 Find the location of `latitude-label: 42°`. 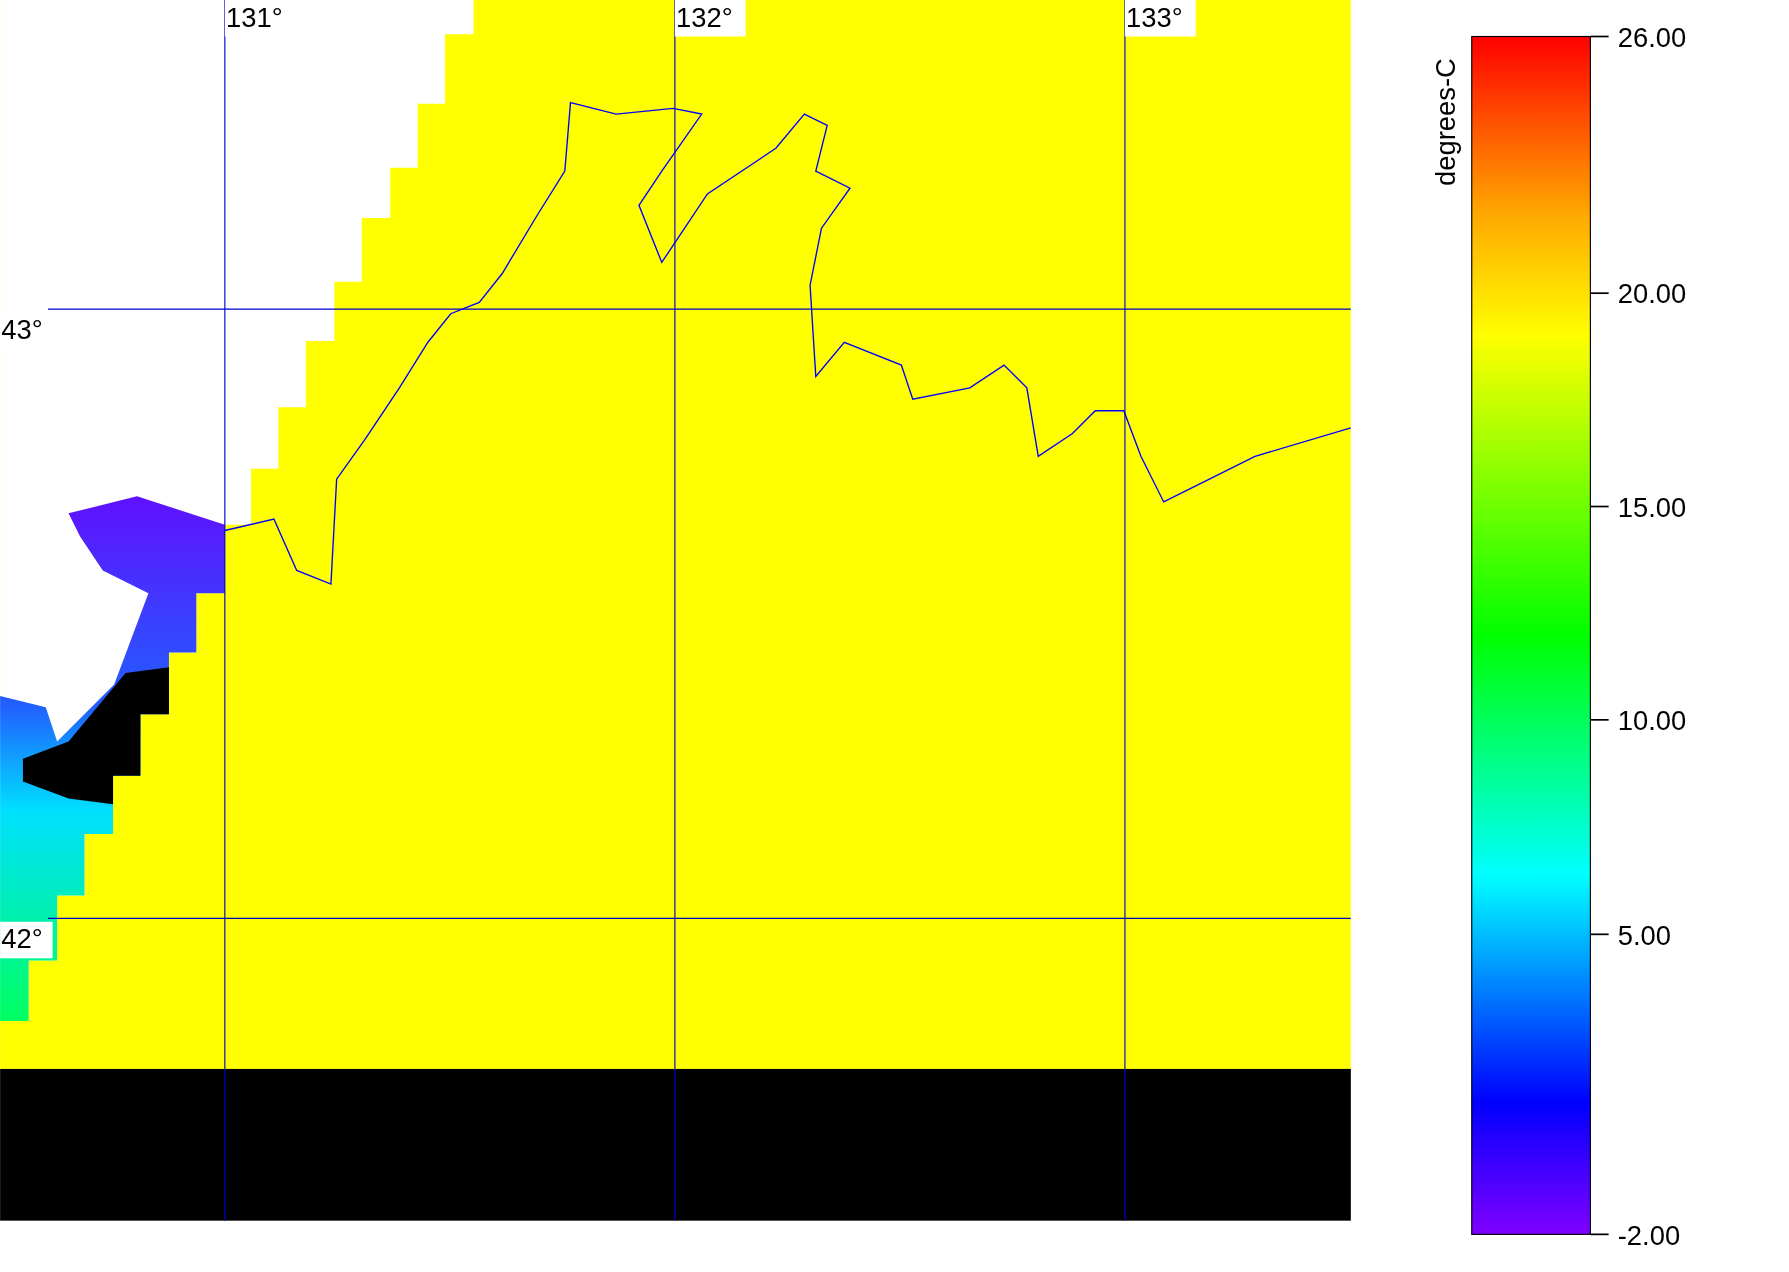

latitude-label: 42° is located at coordinates (22, 938).